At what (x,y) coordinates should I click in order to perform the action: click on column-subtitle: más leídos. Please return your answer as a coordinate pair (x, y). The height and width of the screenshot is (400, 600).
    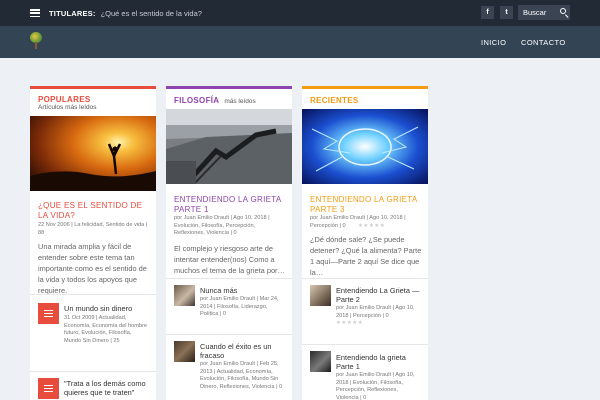
    Looking at the image, I should click on (240, 101).